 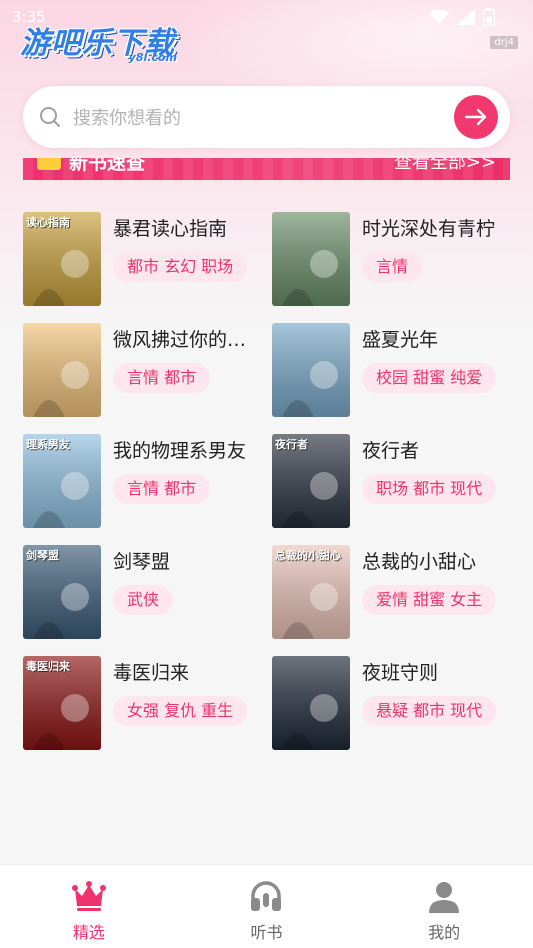 What do you see at coordinates (62, 259) in the screenshot?
I see `book-cover: 读心指南` at bounding box center [62, 259].